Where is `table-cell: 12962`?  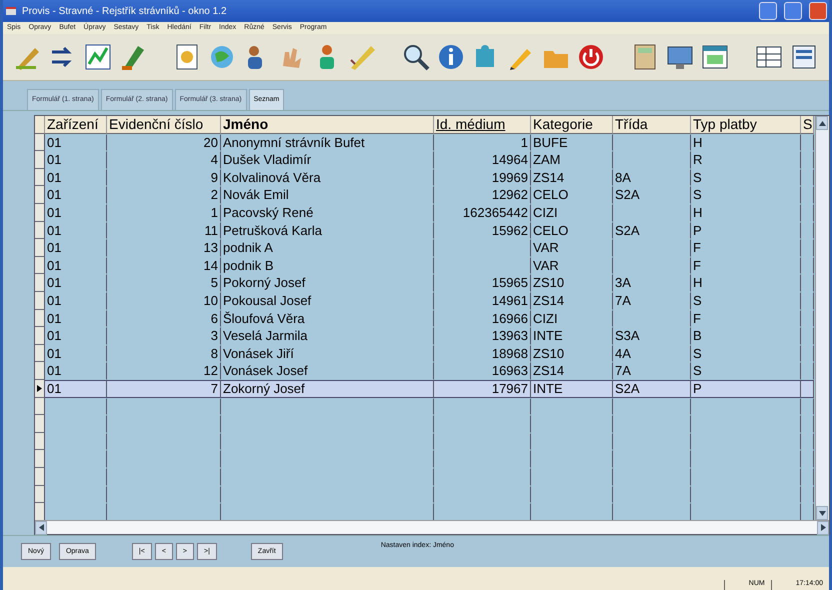 table-cell: 12962 is located at coordinates (482, 195).